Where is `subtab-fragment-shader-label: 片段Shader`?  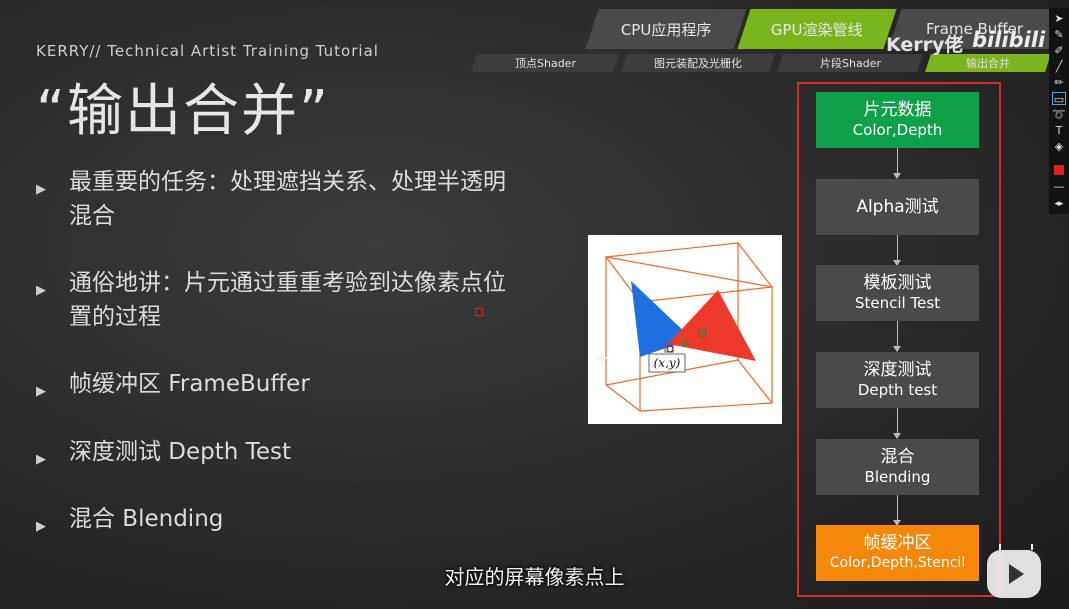
subtab-fragment-shader-label: 片段Shader is located at coordinates (850, 63).